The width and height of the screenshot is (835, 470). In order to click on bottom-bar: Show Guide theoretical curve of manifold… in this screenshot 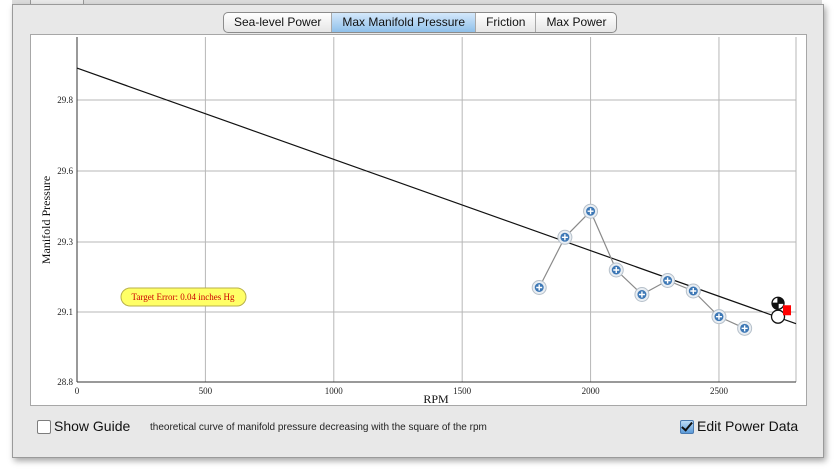, I will do `click(417, 428)`.